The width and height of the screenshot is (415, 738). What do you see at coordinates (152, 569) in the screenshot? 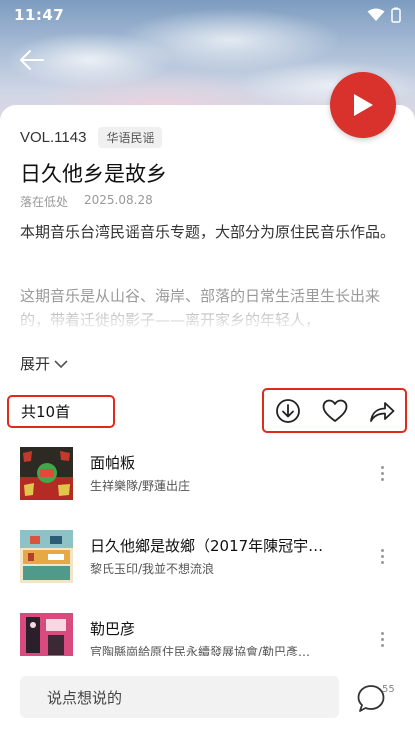
I see `track-artist: 黎氏玉印/我並不想流浪` at bounding box center [152, 569].